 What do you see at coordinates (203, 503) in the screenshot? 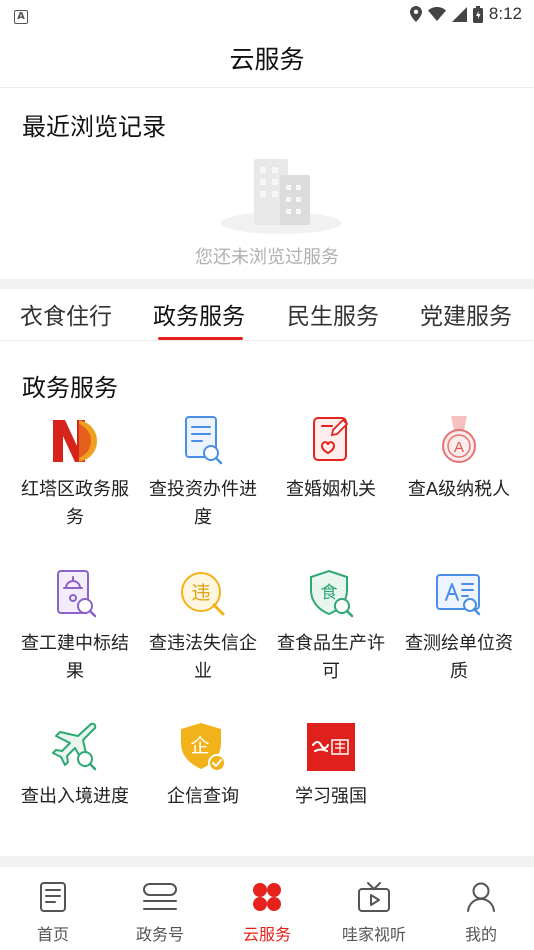
I see `service-label: 查投资办件进度` at bounding box center [203, 503].